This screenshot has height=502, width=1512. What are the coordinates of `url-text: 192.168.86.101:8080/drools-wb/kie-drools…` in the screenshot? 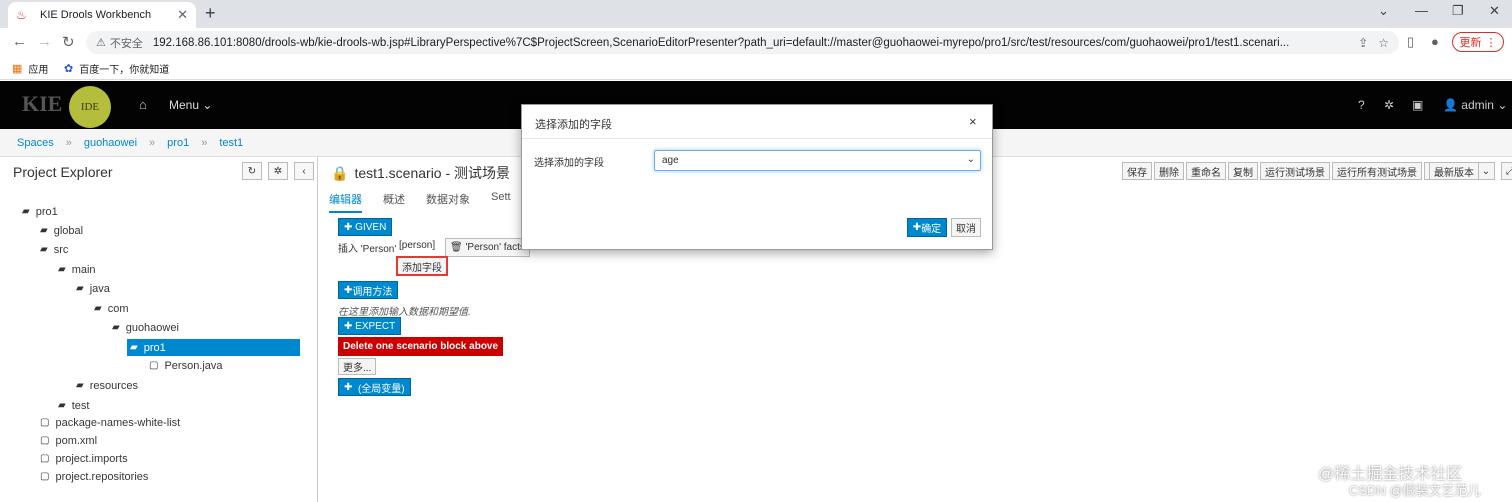 It's located at (750, 43).